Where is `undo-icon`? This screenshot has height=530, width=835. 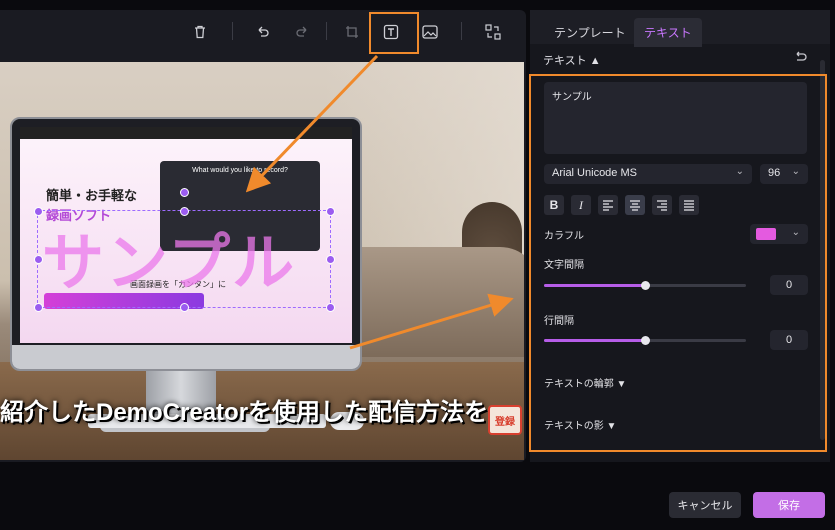 undo-icon is located at coordinates (263, 32).